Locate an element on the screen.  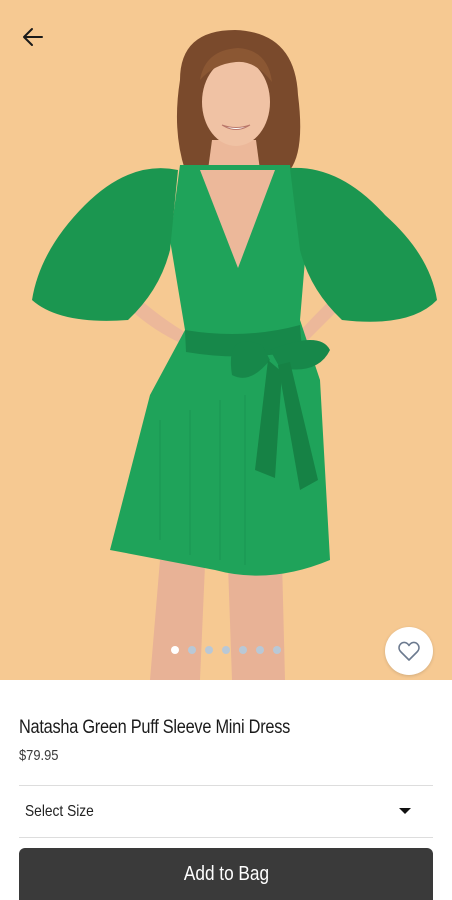
back-button is located at coordinates (33, 37).